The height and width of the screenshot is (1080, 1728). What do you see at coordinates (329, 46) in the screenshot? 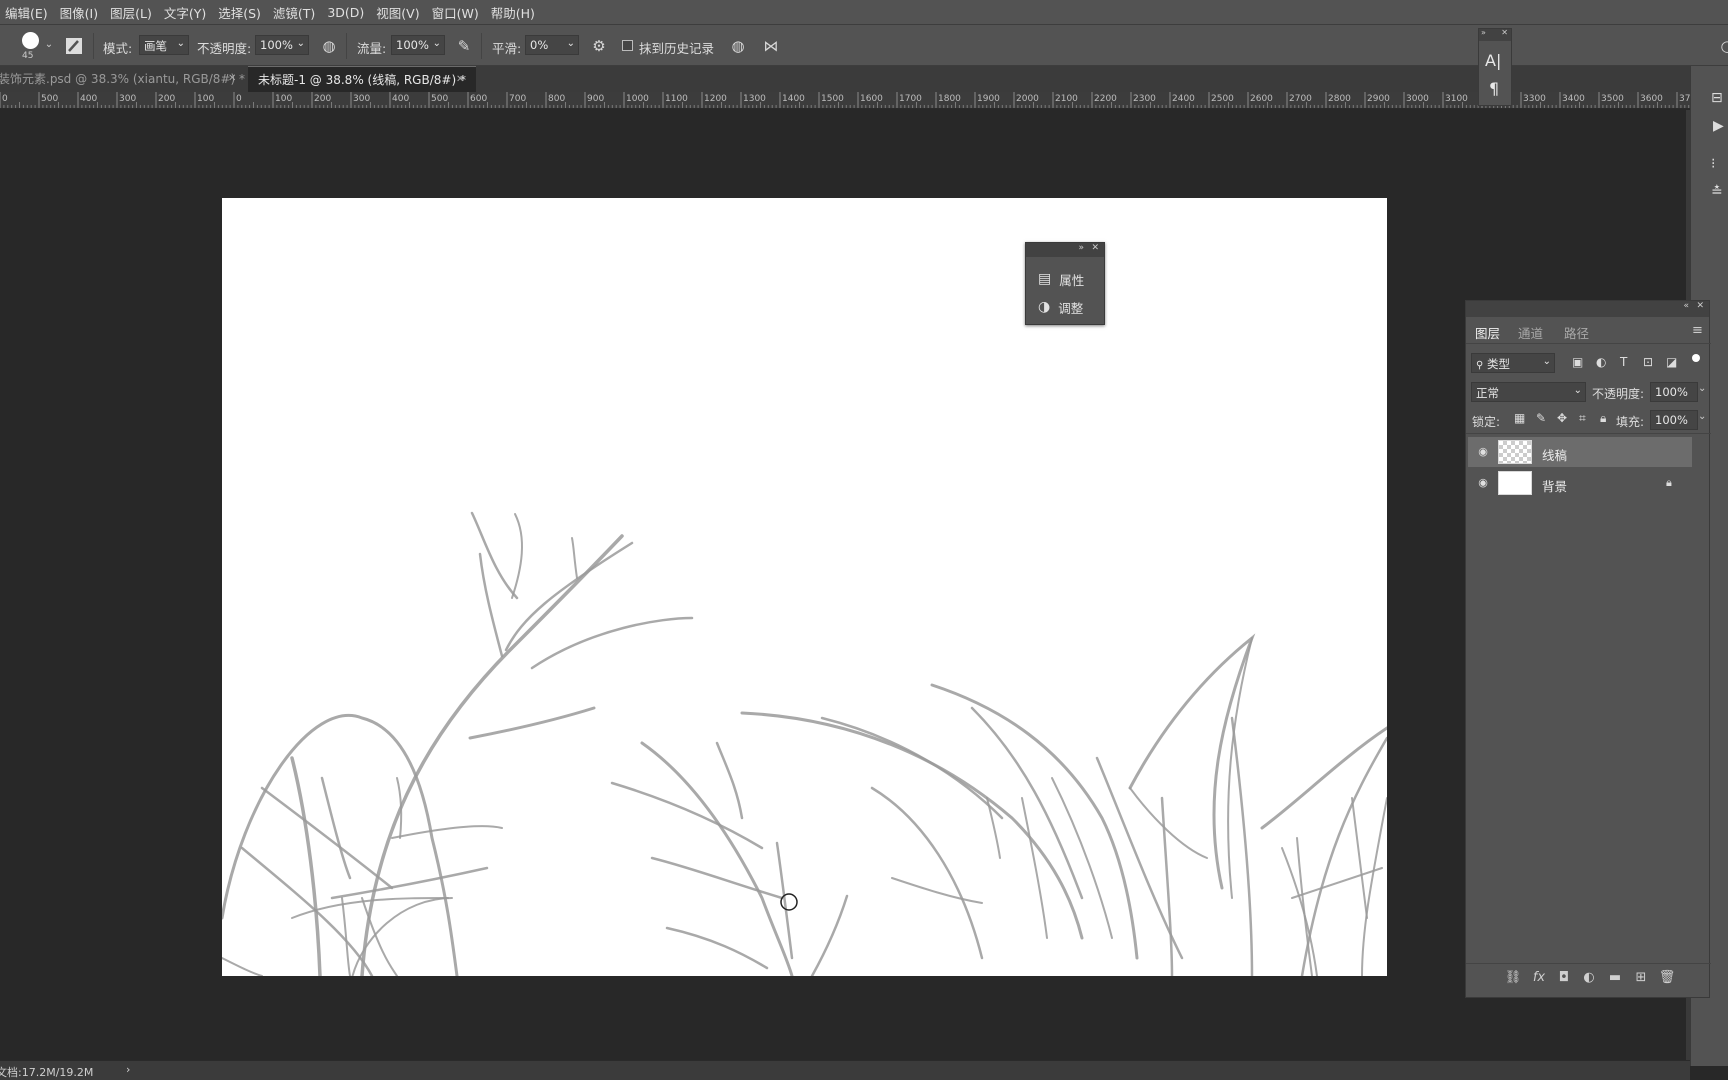
I see `pressure-opacity-icon: ◍` at bounding box center [329, 46].